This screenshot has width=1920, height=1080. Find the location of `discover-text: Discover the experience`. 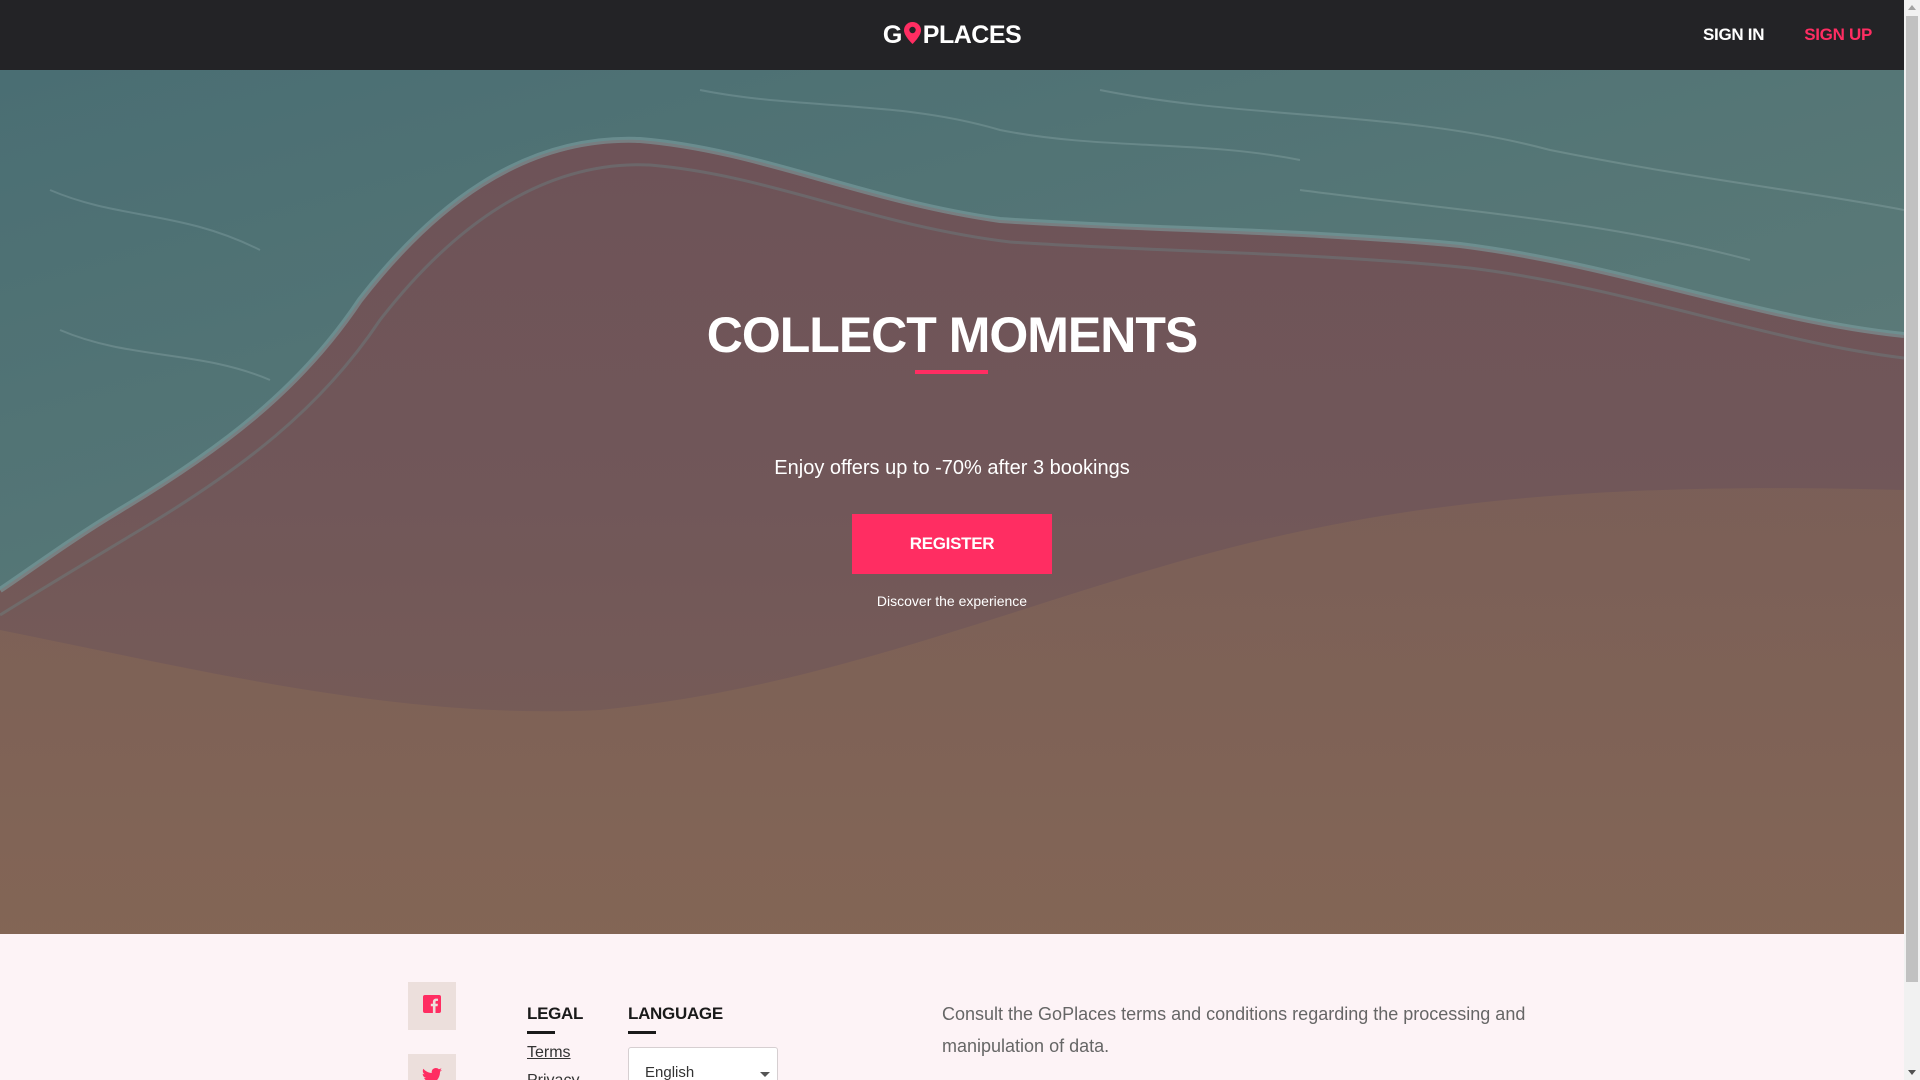

discover-text: Discover the experience is located at coordinates (952, 601).